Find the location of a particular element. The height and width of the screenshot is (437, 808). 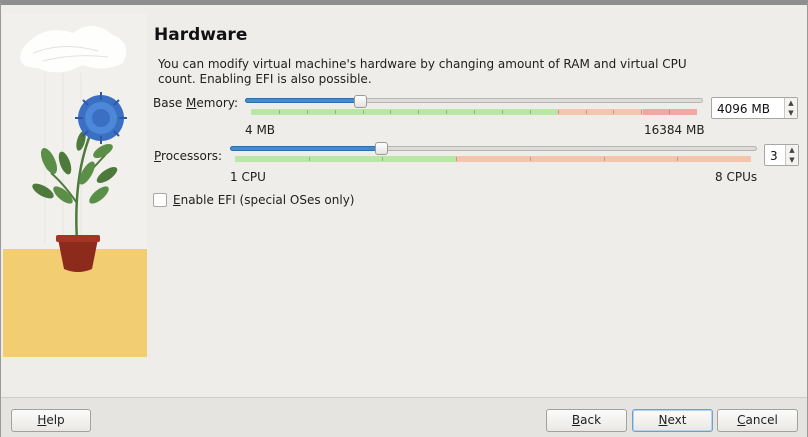

enable-efi-label: Enable EFI (special OSes only) is located at coordinates (263, 200).